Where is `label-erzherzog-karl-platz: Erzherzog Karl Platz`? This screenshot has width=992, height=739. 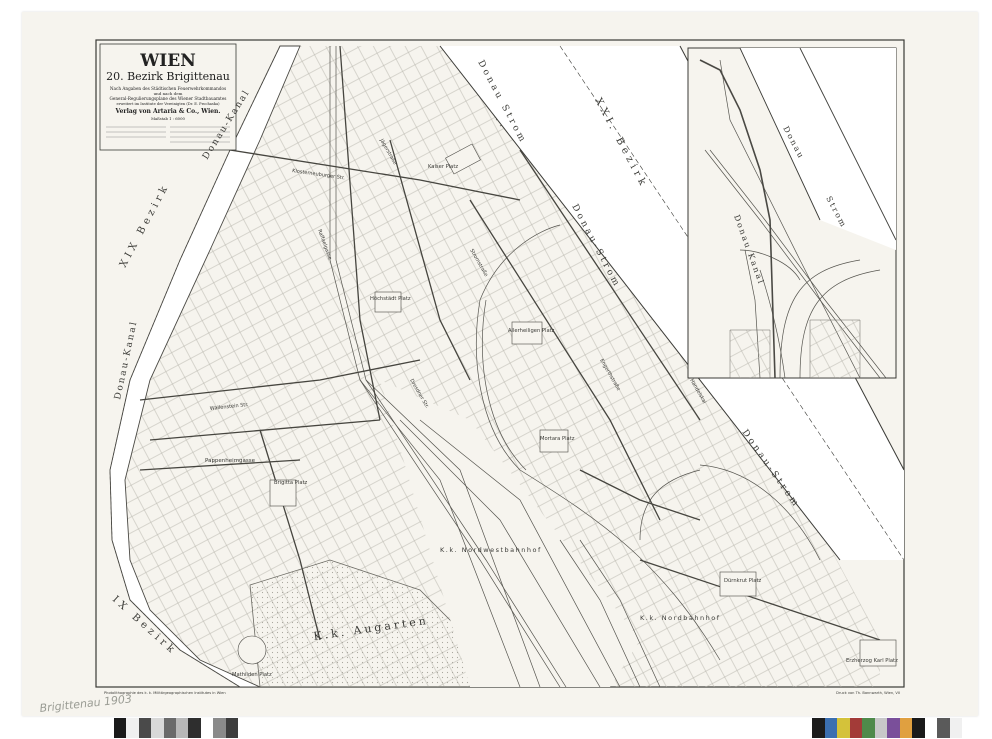 label-erzherzog-karl-platz: Erzherzog Karl Platz is located at coordinates (872, 661).